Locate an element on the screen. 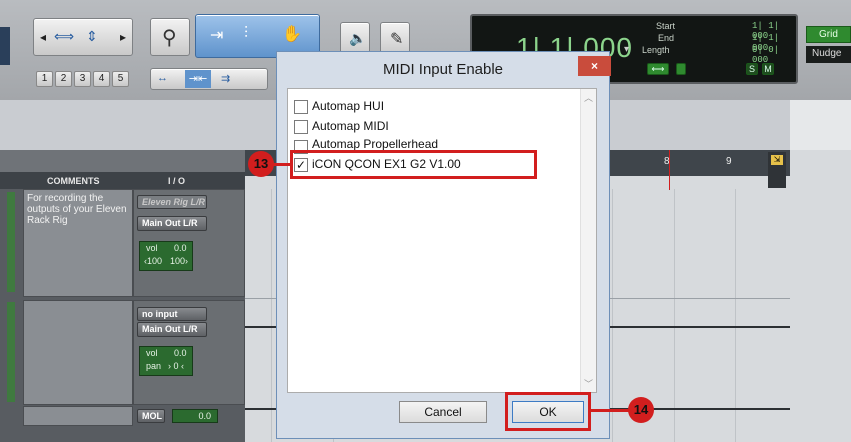 The height and width of the screenshot is (442, 851). automap-hui-label: Automap HUI is located at coordinates (348, 106).